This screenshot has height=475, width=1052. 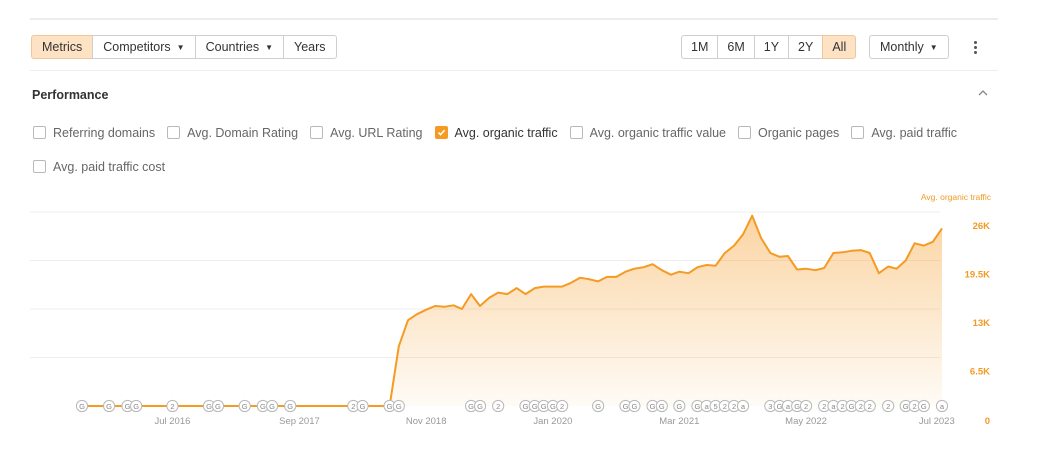 I want to click on metric-option: Avg. Domain Rating, so click(x=232, y=132).